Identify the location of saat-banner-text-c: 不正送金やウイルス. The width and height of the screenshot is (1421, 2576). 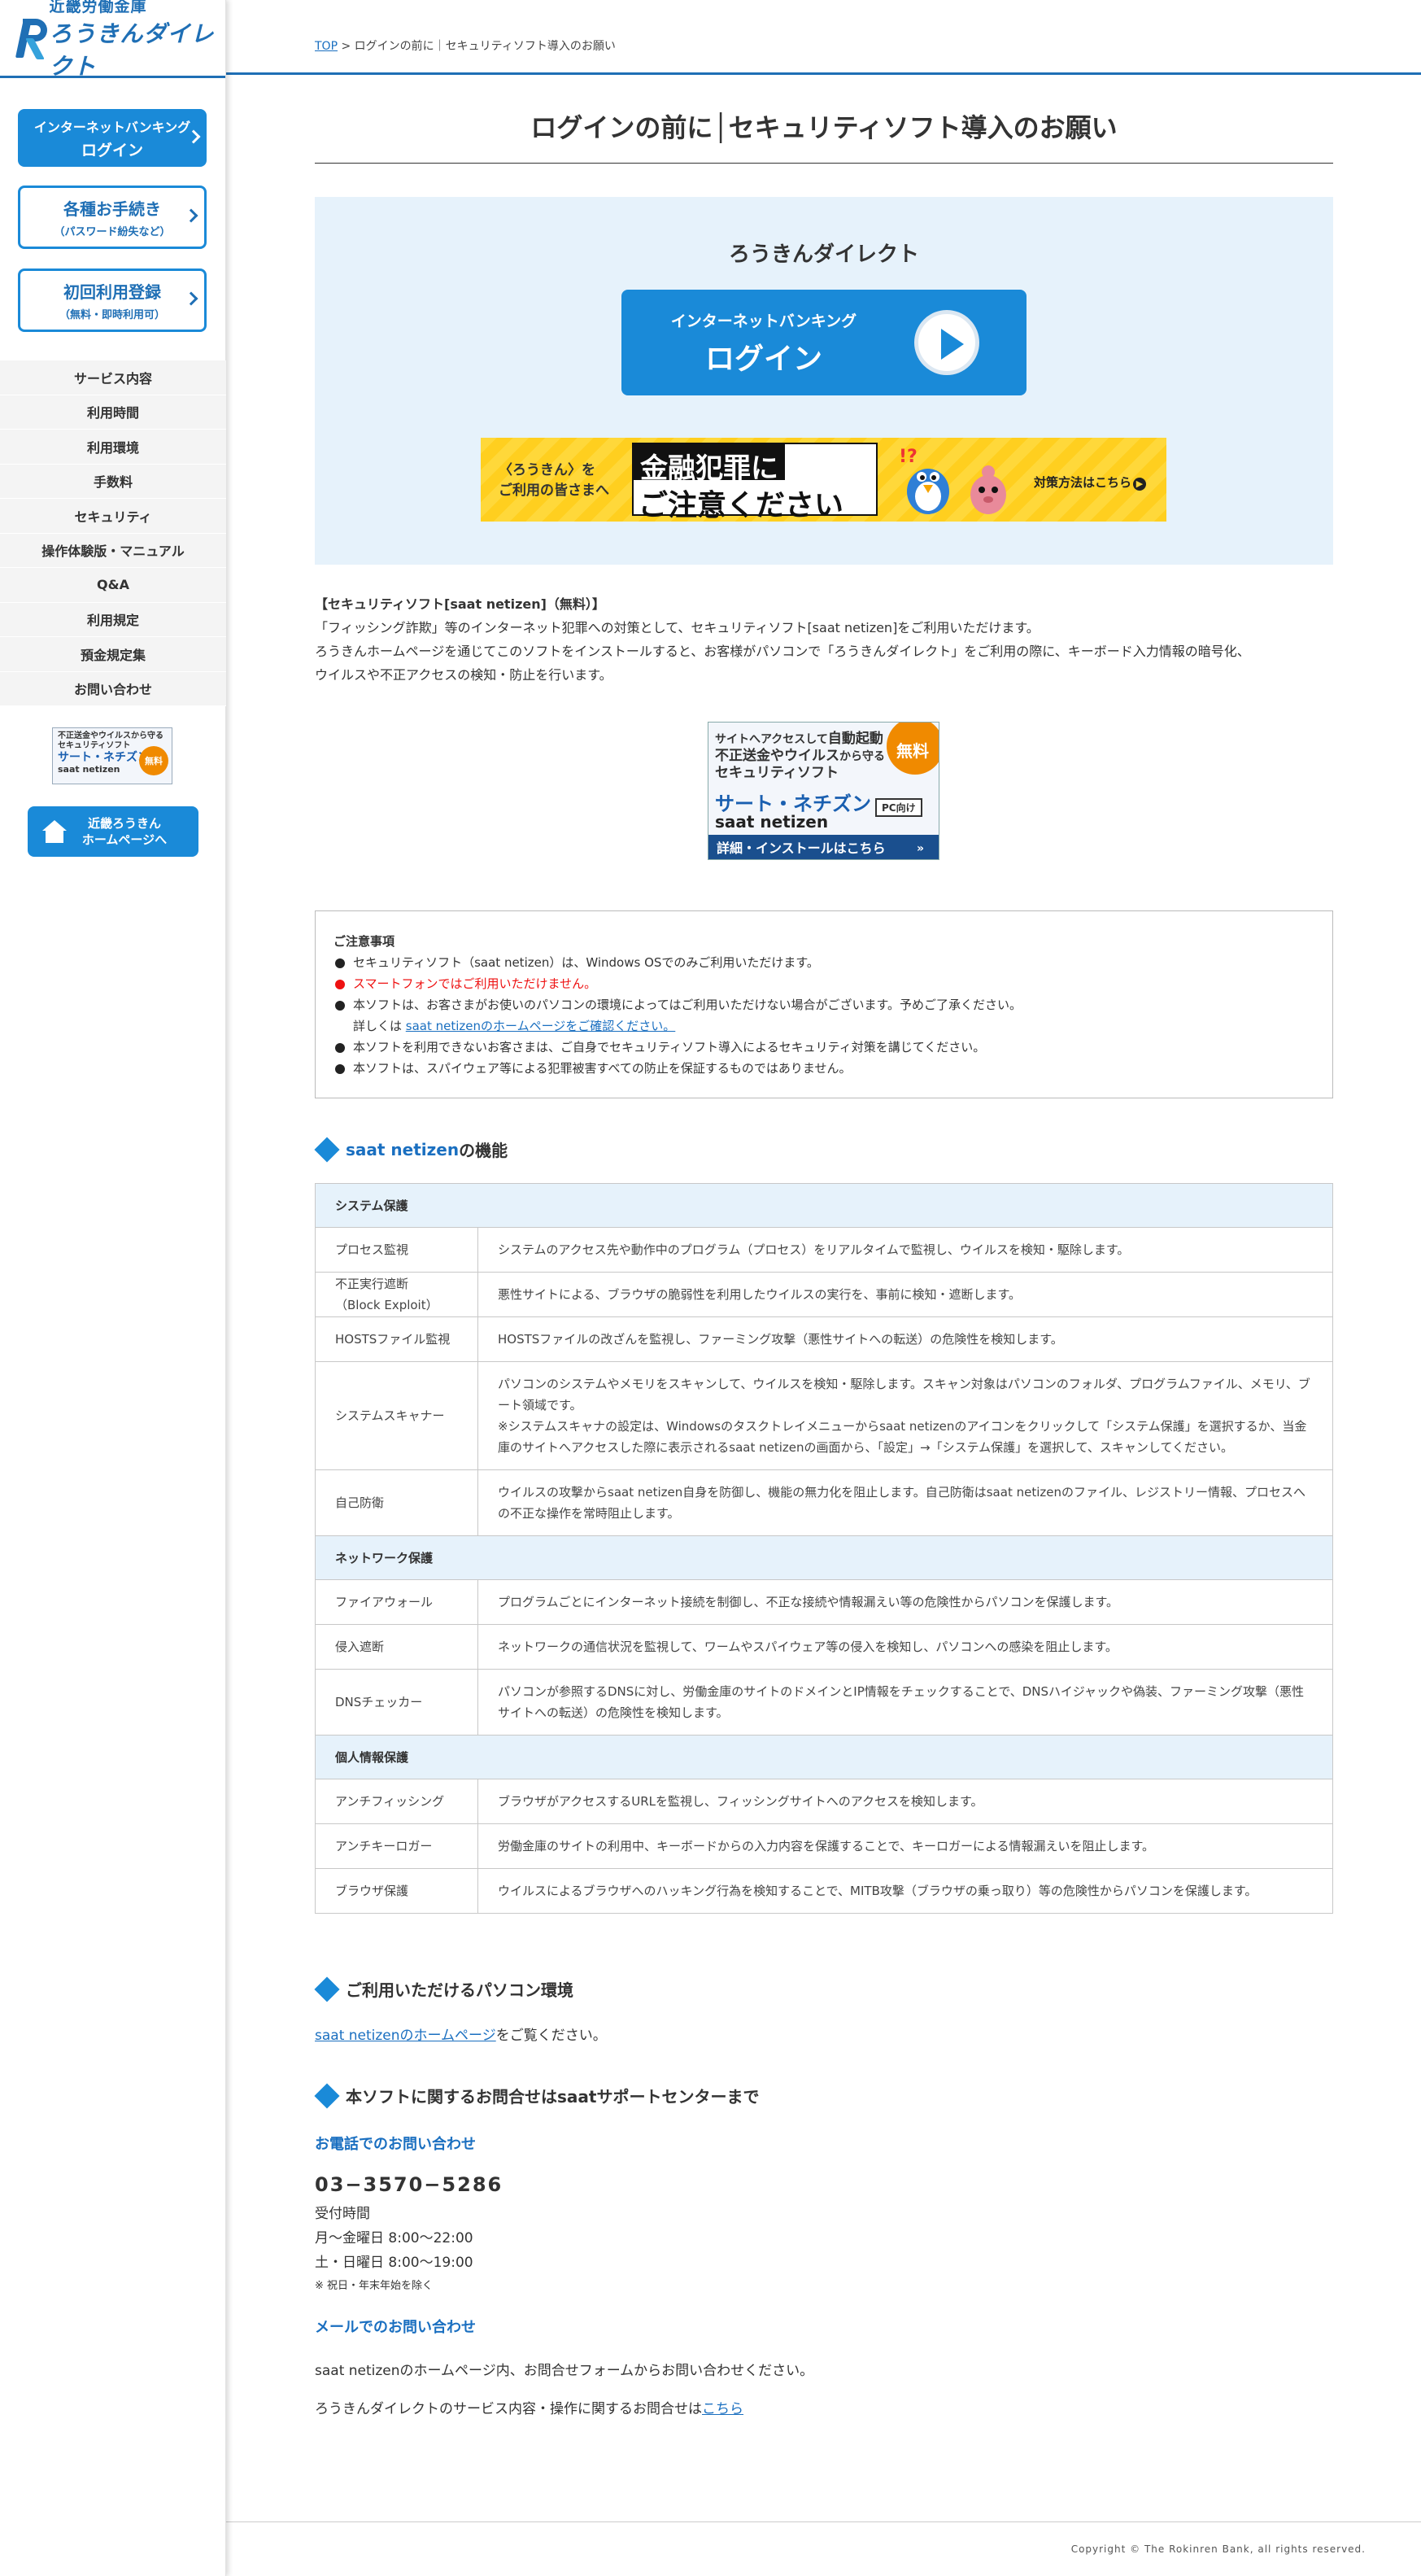
(777, 756).